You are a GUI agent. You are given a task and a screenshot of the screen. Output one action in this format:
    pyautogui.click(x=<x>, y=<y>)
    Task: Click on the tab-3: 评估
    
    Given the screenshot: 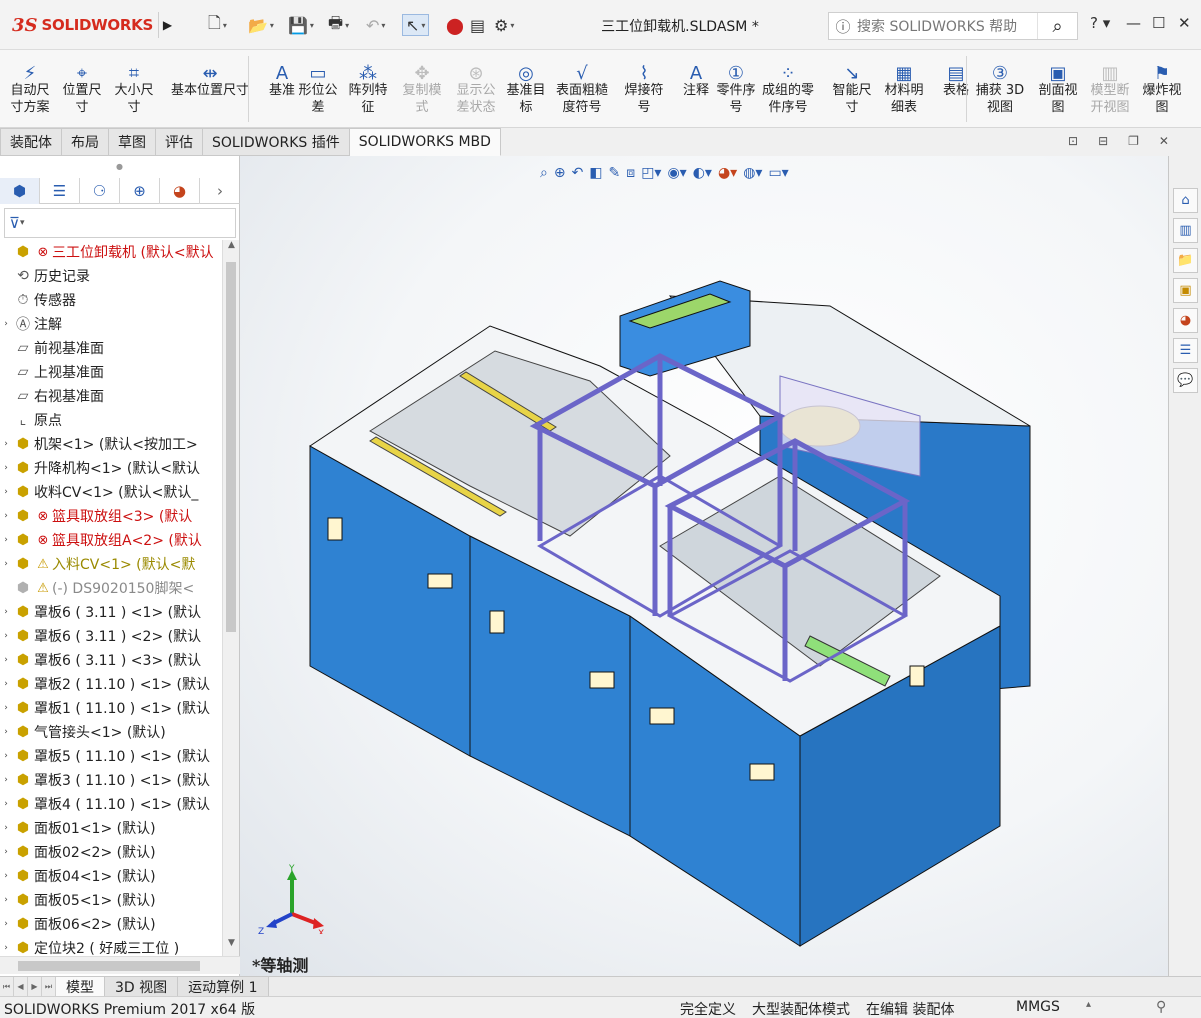 What is the action you would take?
    pyautogui.click(x=179, y=142)
    